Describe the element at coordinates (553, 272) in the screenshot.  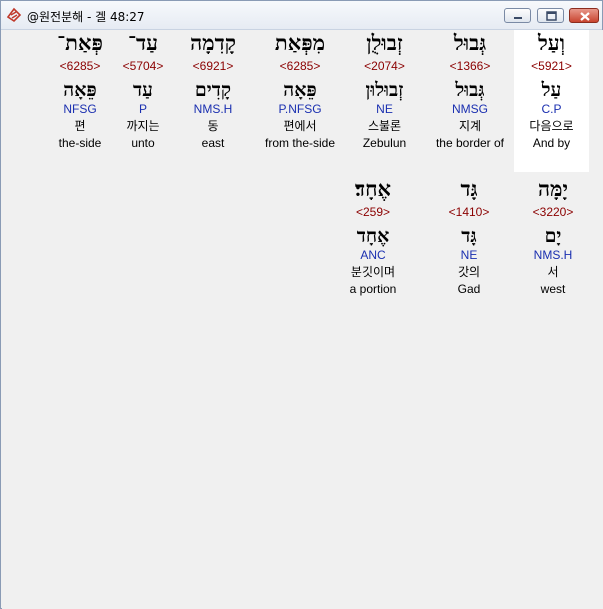
I see `korean-gloss: 서` at that location.